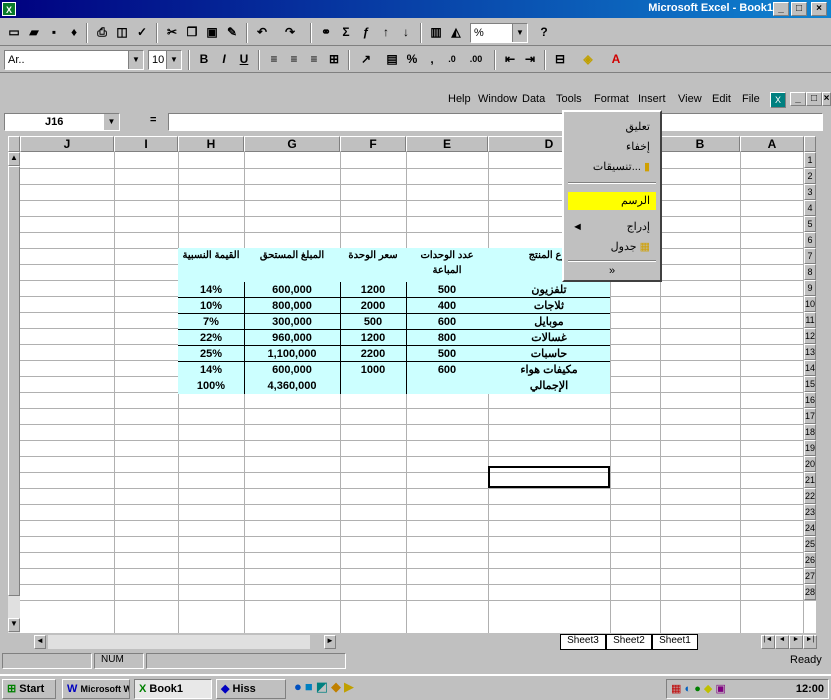 The image size is (831, 700). What do you see at coordinates (146, 144) in the screenshot?
I see `column-header: I` at bounding box center [146, 144].